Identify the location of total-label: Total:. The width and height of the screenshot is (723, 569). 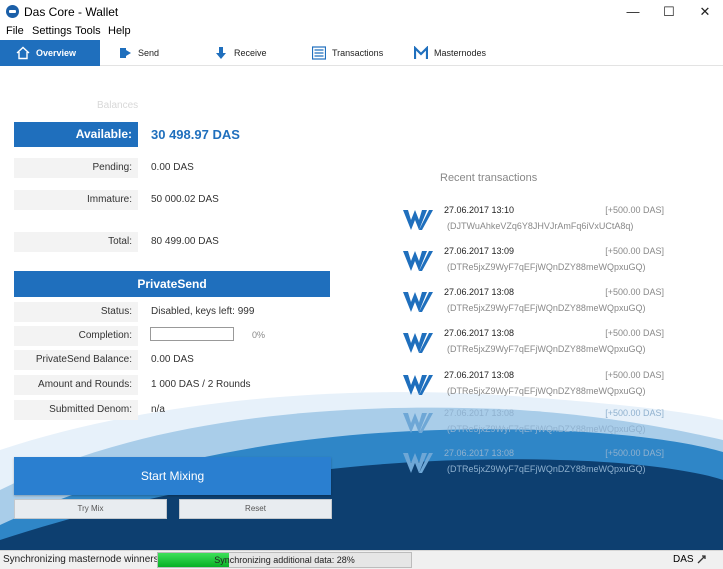
(76, 242).